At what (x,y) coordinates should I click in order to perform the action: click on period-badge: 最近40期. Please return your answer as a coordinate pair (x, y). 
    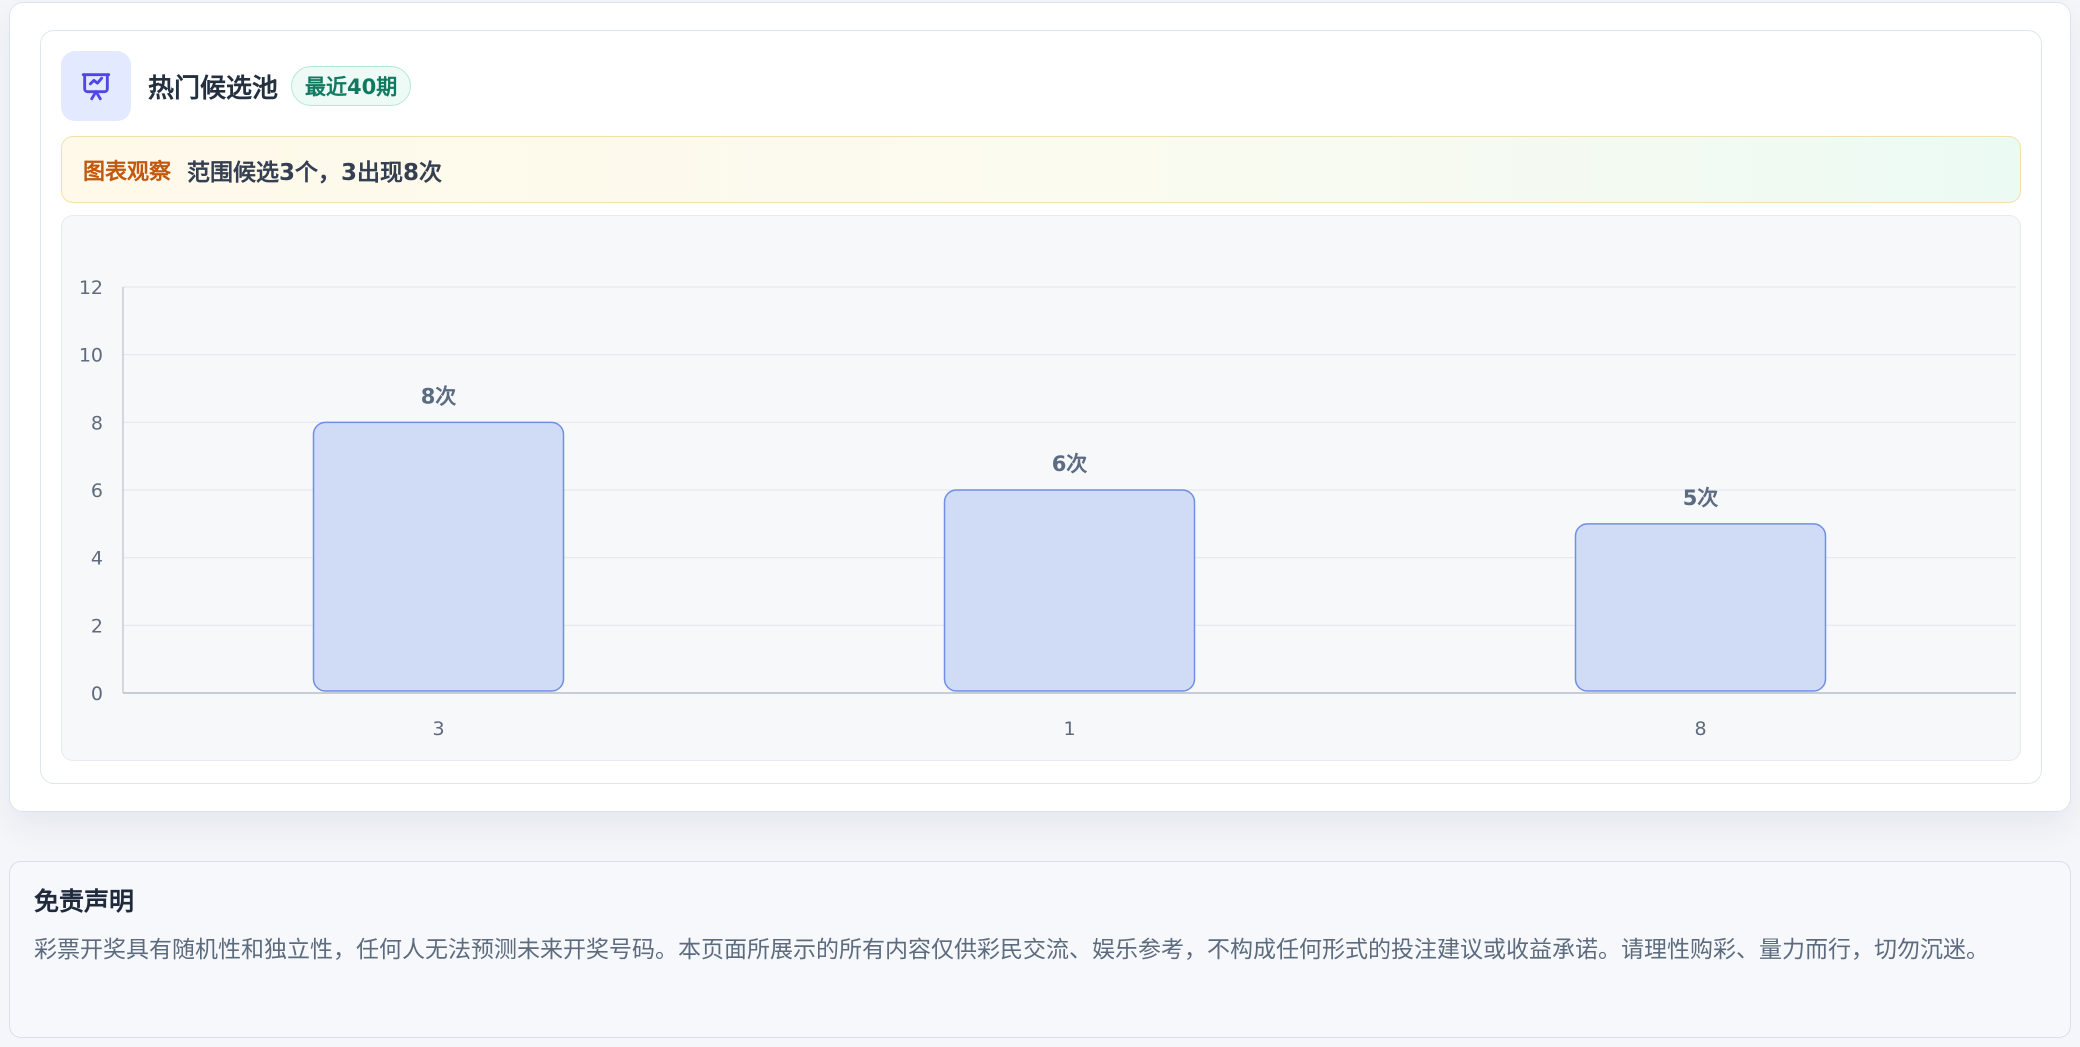
    Looking at the image, I should click on (351, 86).